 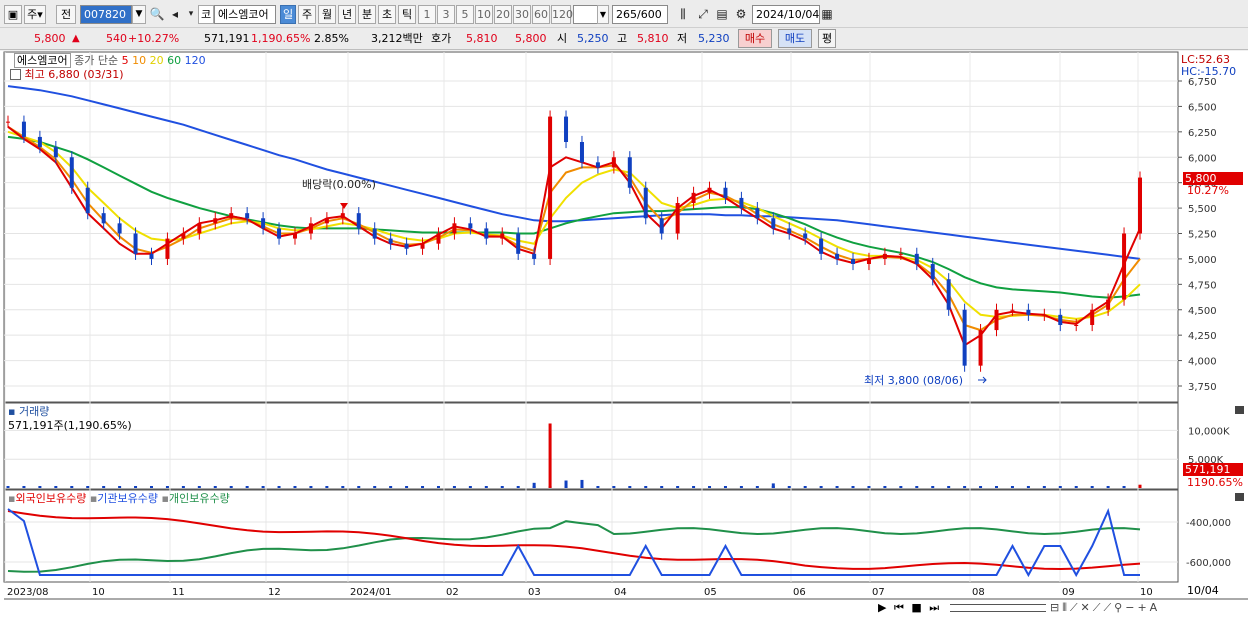 What do you see at coordinates (1056, 607) in the screenshot?
I see `line-tool-icon: ⊟` at bounding box center [1056, 607].